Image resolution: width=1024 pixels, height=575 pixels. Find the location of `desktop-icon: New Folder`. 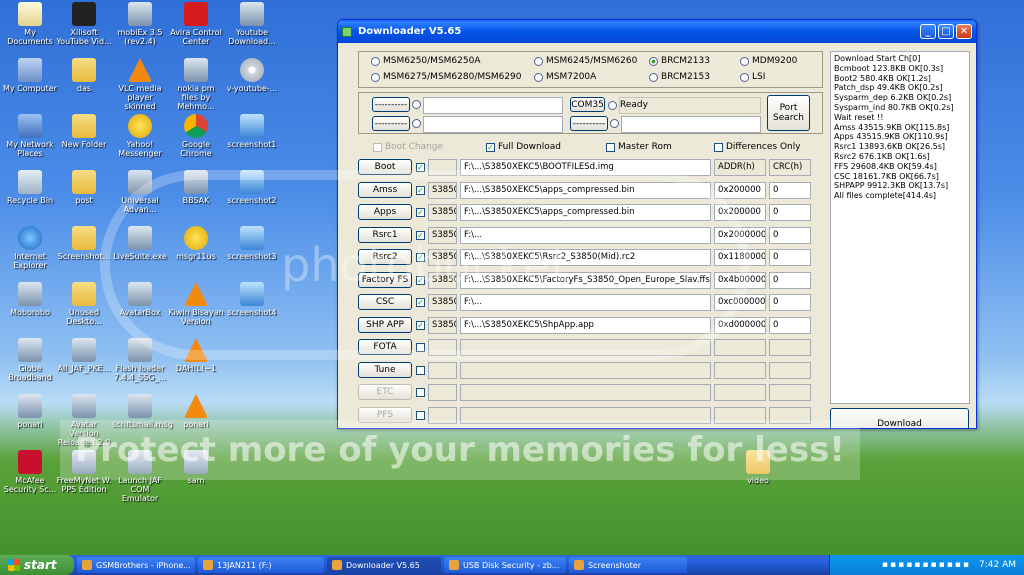

desktop-icon: New Folder is located at coordinates (84, 131).